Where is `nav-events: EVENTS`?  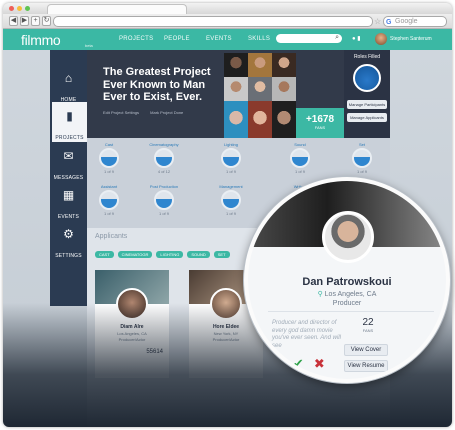
nav-events: EVENTS is located at coordinates (219, 39).